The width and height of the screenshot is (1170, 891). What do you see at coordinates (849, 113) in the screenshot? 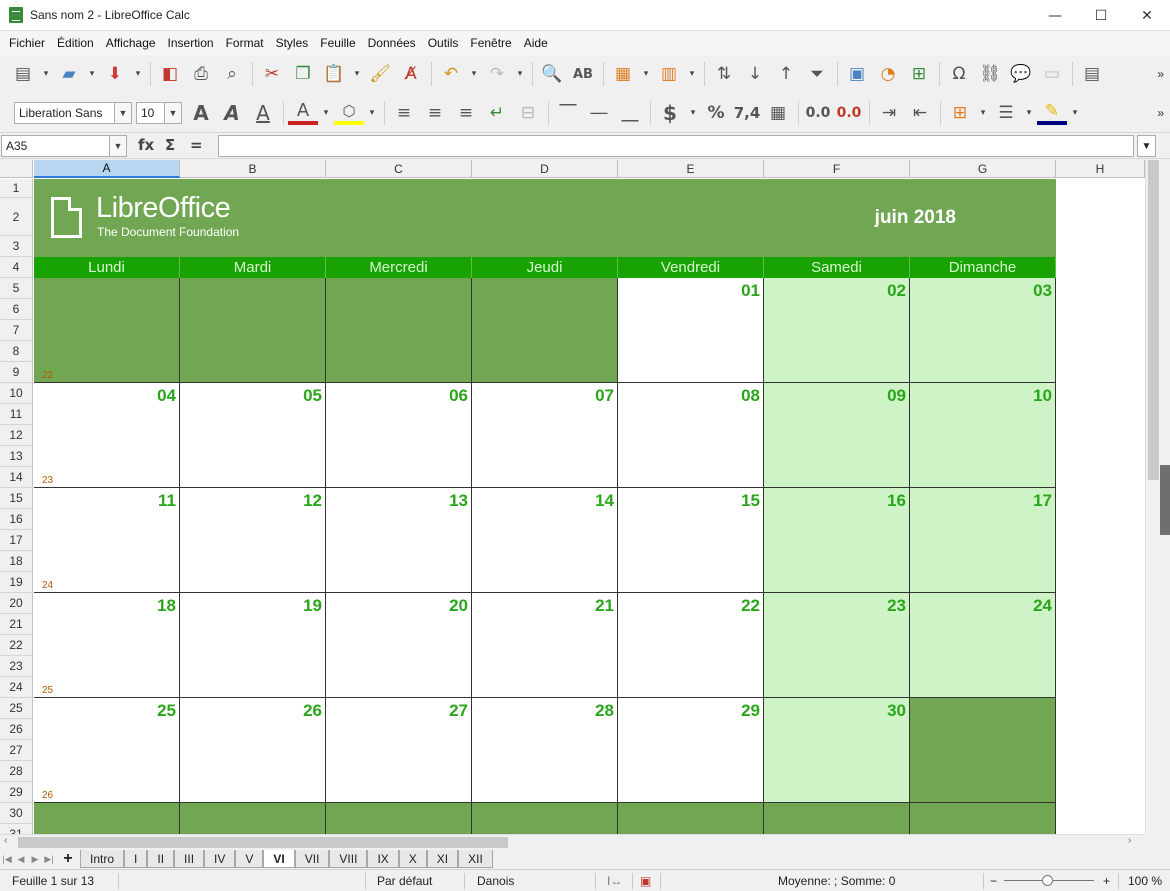
I see `delete-decimal-icon: 0.0` at bounding box center [849, 113].